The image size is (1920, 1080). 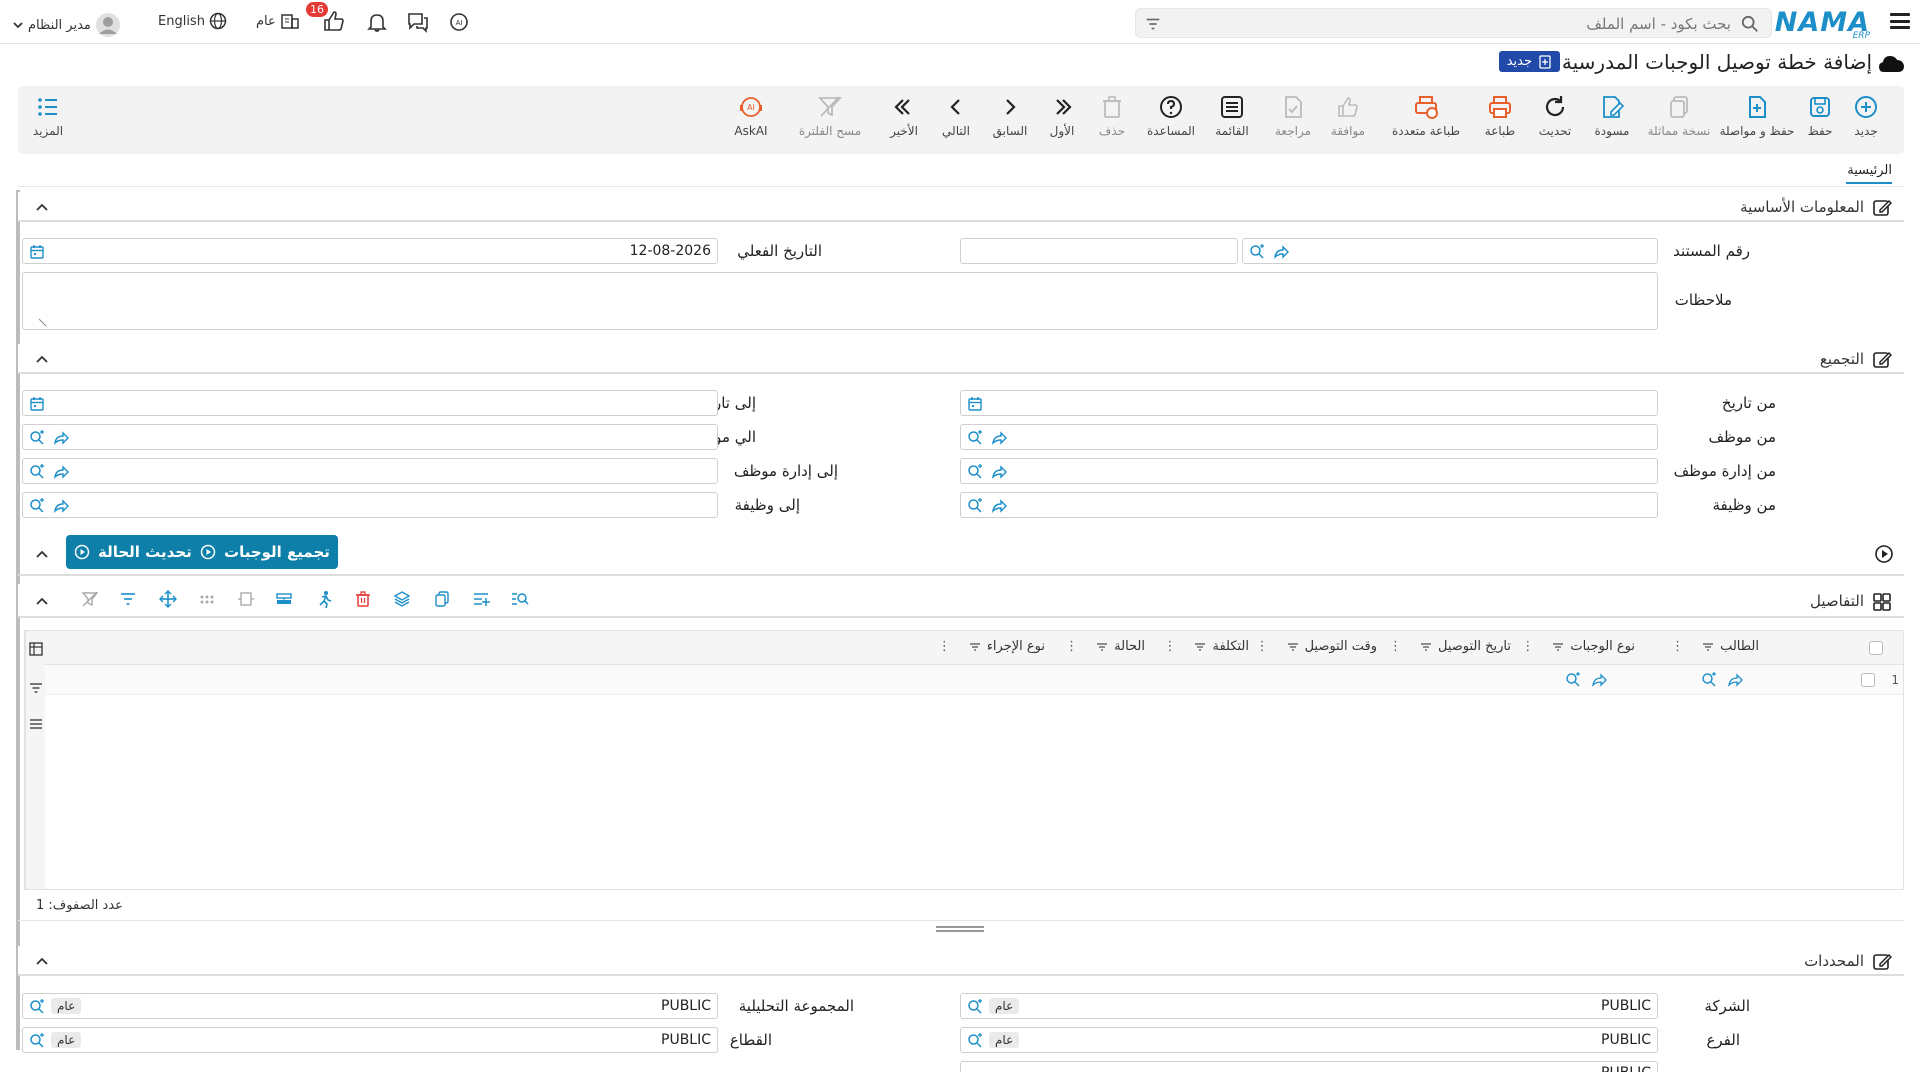 What do you see at coordinates (265, 552) in the screenshot?
I see `group-meals-button: تجميع الوجبات` at bounding box center [265, 552].